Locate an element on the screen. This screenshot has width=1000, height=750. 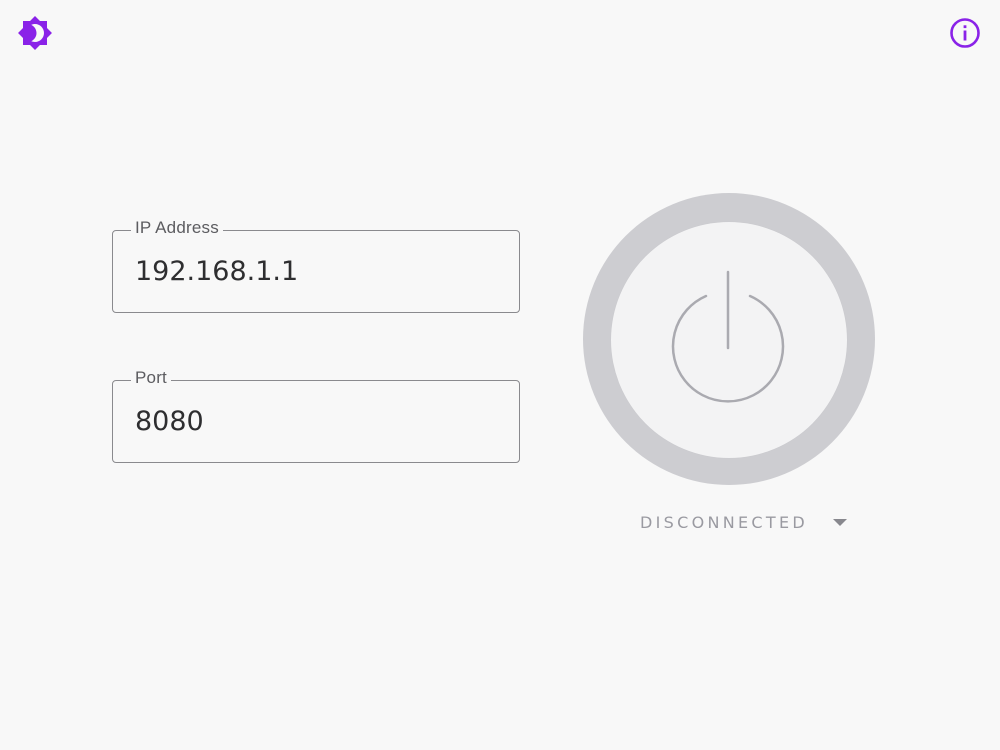
port-field: Port is located at coordinates (316, 415).